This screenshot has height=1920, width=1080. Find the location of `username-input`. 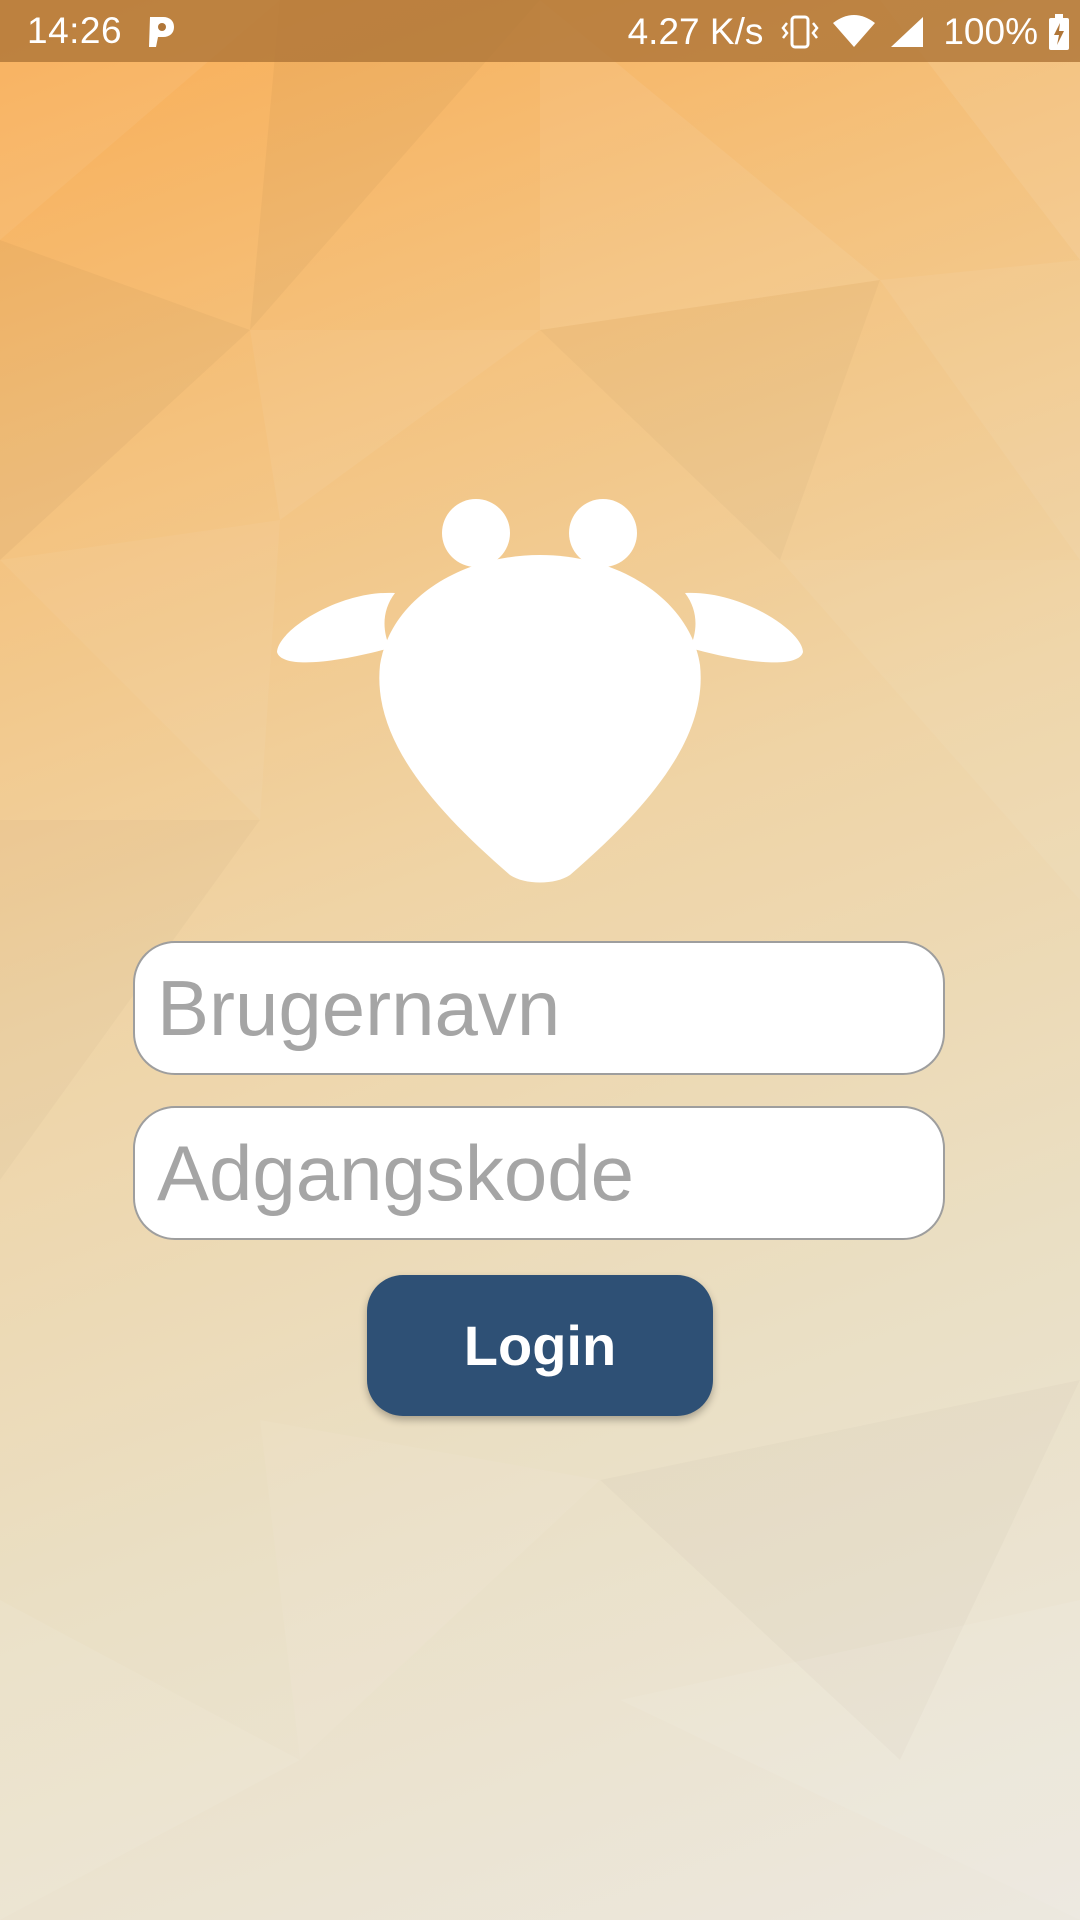

username-input is located at coordinates (539, 1008).